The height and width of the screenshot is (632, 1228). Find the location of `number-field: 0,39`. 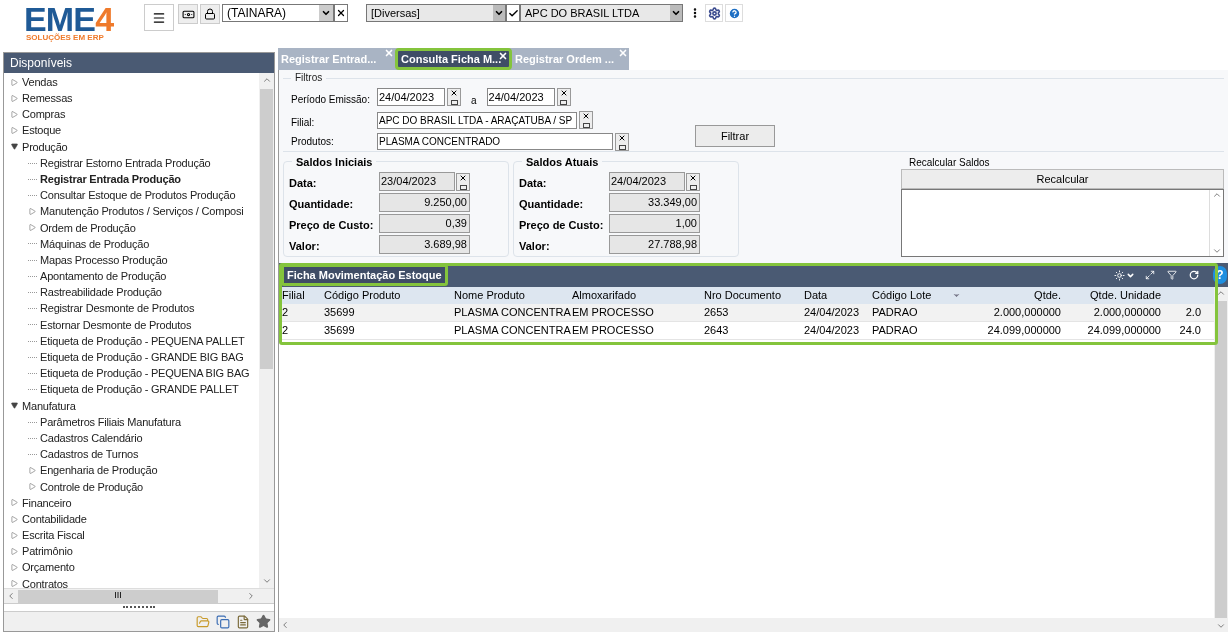

number-field: 0,39 is located at coordinates (424, 223).